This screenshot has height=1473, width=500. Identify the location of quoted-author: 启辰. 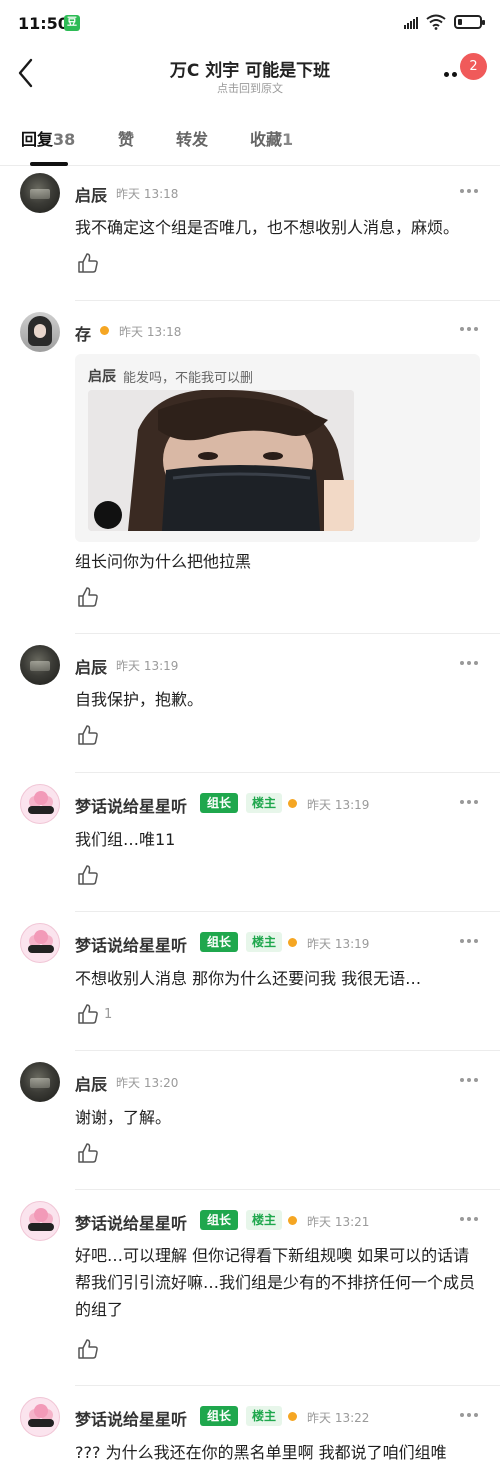
(102, 377).